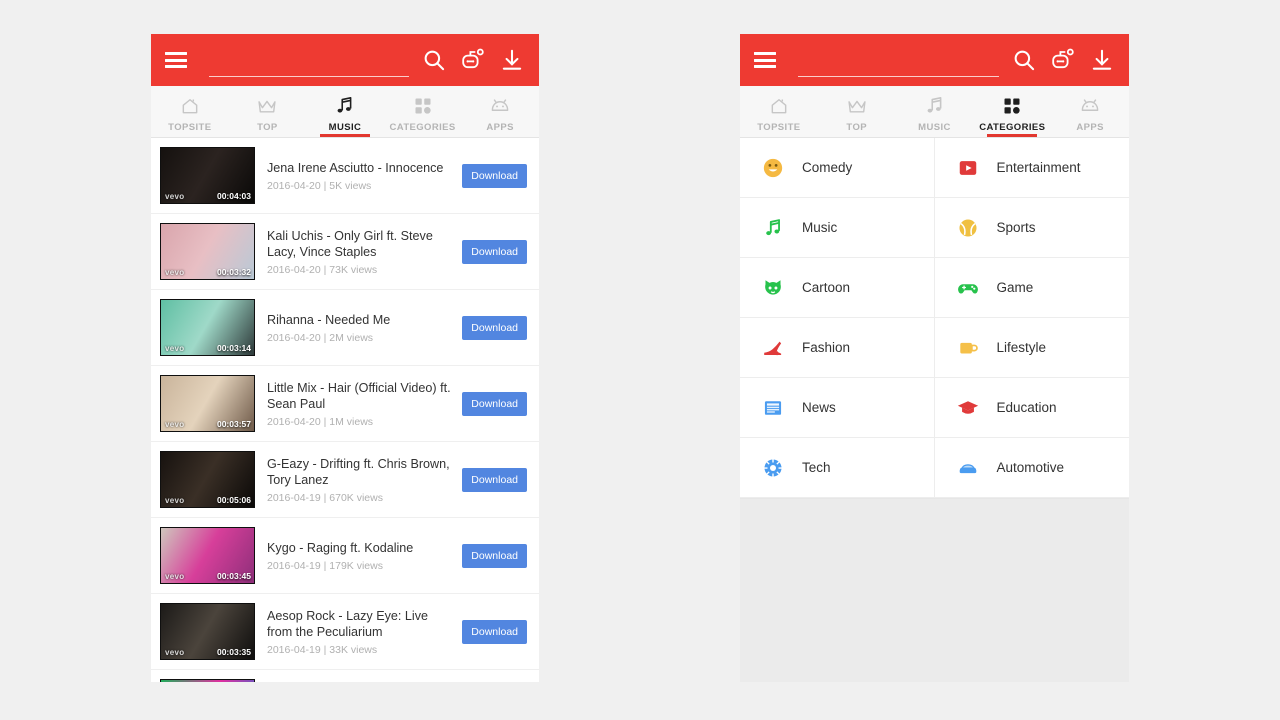 This screenshot has width=1280, height=720. Describe the element at coordinates (207, 403) in the screenshot. I see `video-thumbnail: vevo 00:03:57` at that location.